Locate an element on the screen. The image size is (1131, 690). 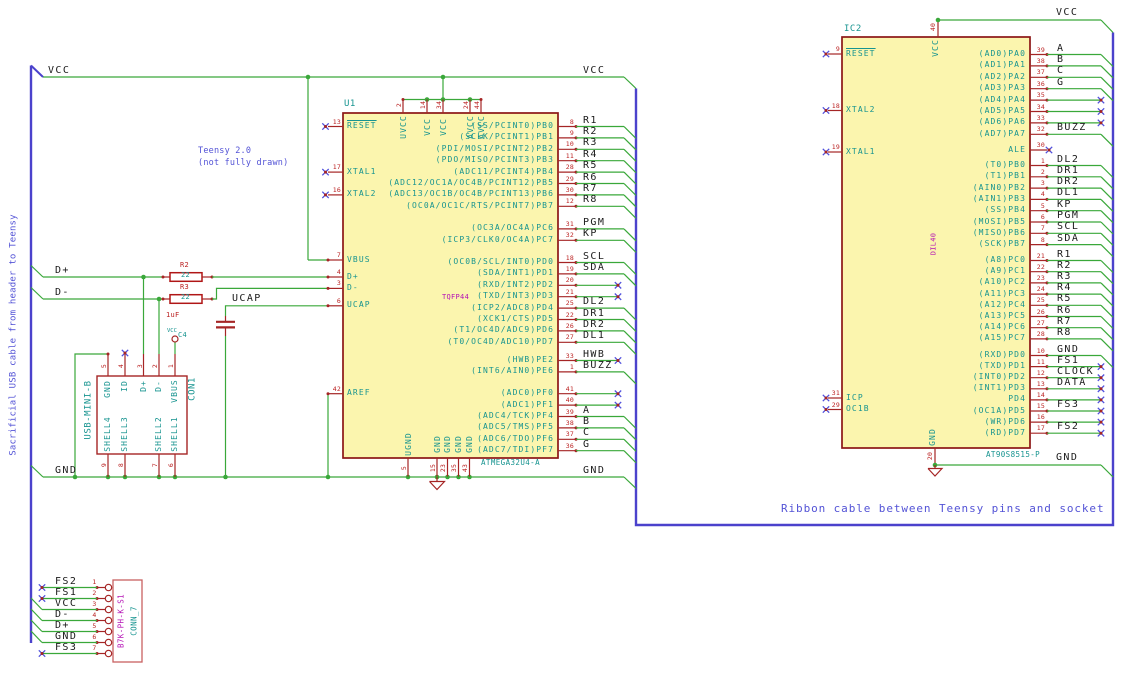
ic2-pin-number: 16 is located at coordinates (1040, 417).